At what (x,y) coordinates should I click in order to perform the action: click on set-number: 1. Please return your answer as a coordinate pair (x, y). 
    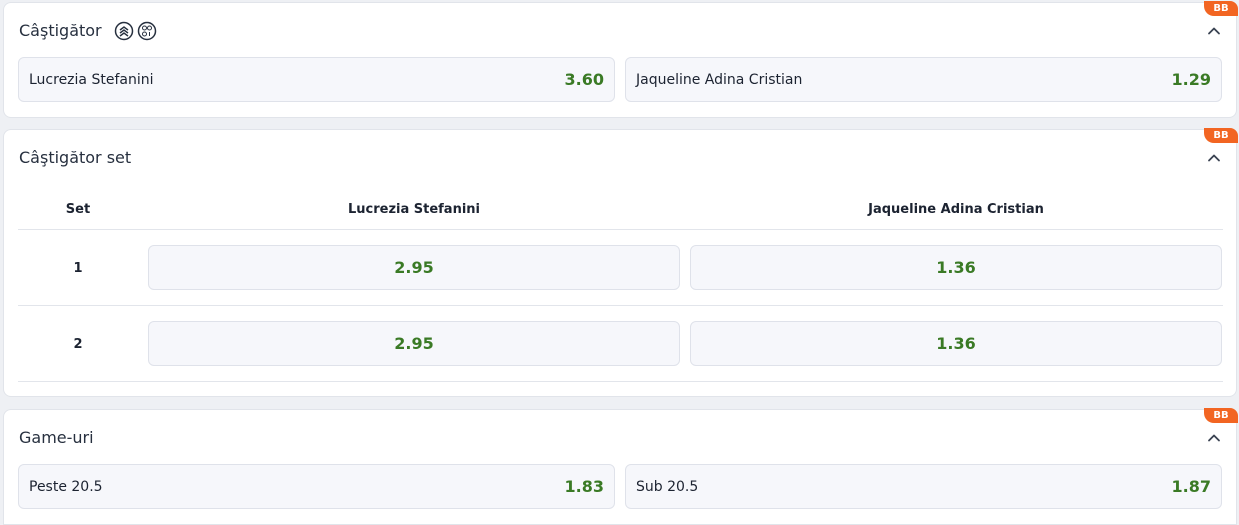
    Looking at the image, I should click on (78, 268).